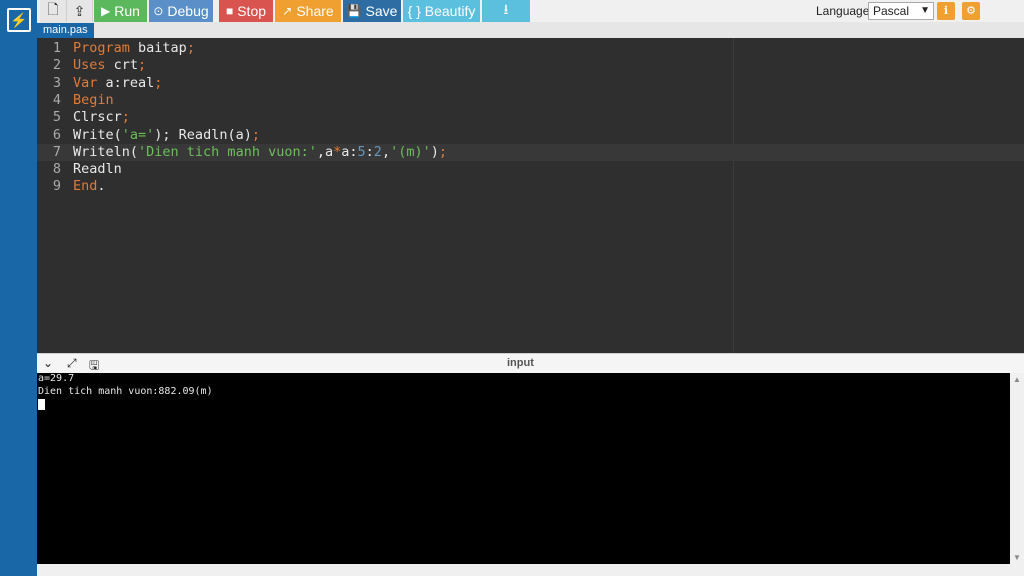  Describe the element at coordinates (530, 100) in the screenshot. I see `code-line: 4 Begin` at that location.